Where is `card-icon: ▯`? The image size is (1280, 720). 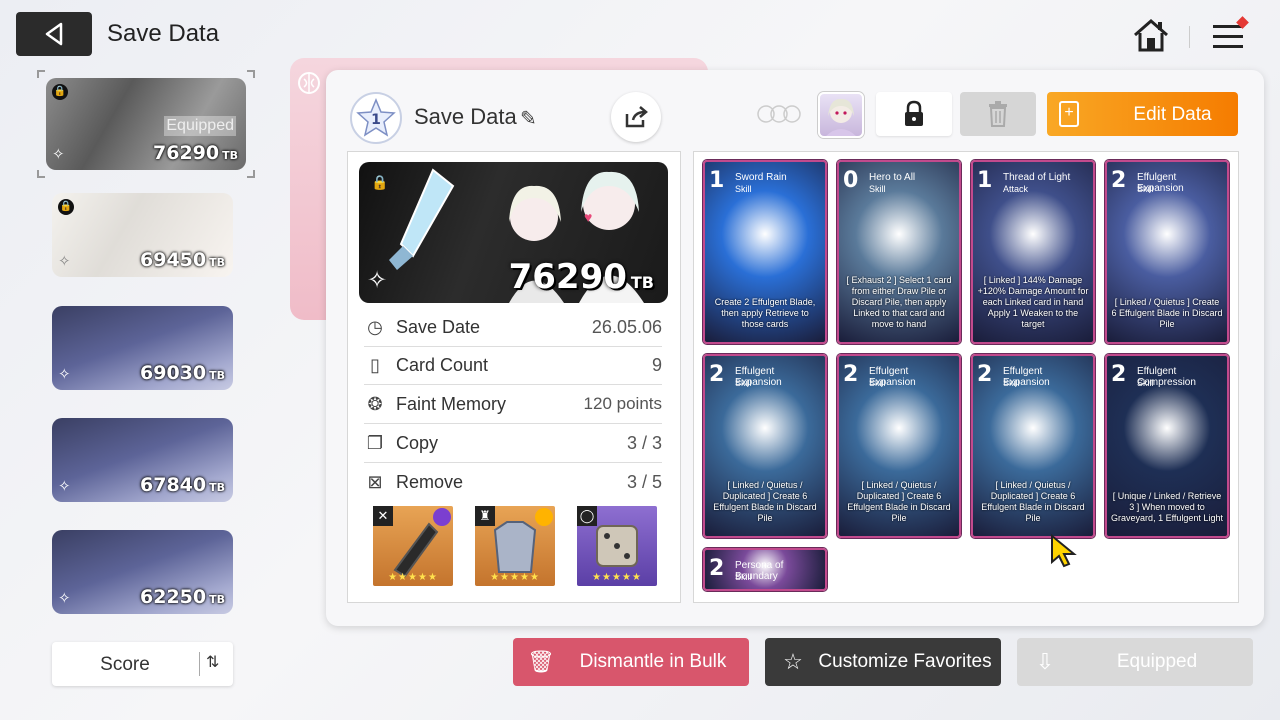 card-icon: ▯ is located at coordinates (375, 364).